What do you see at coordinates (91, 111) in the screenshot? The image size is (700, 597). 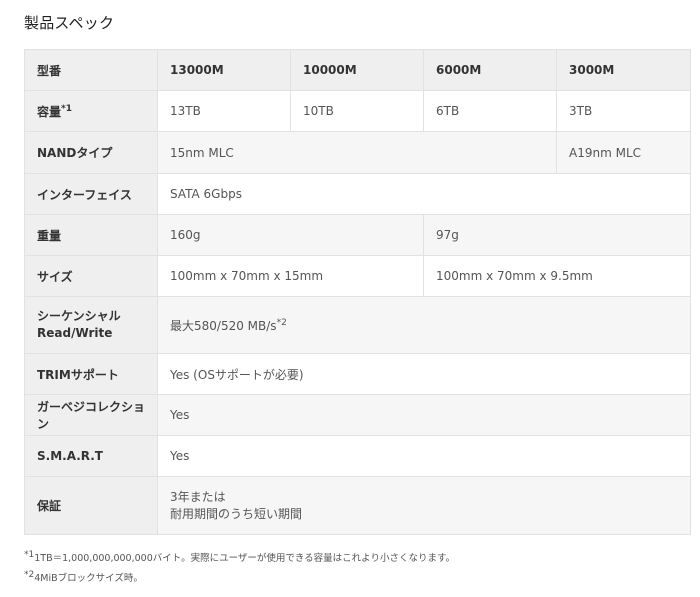 I see `row-header-capacity: 容量*1` at bounding box center [91, 111].